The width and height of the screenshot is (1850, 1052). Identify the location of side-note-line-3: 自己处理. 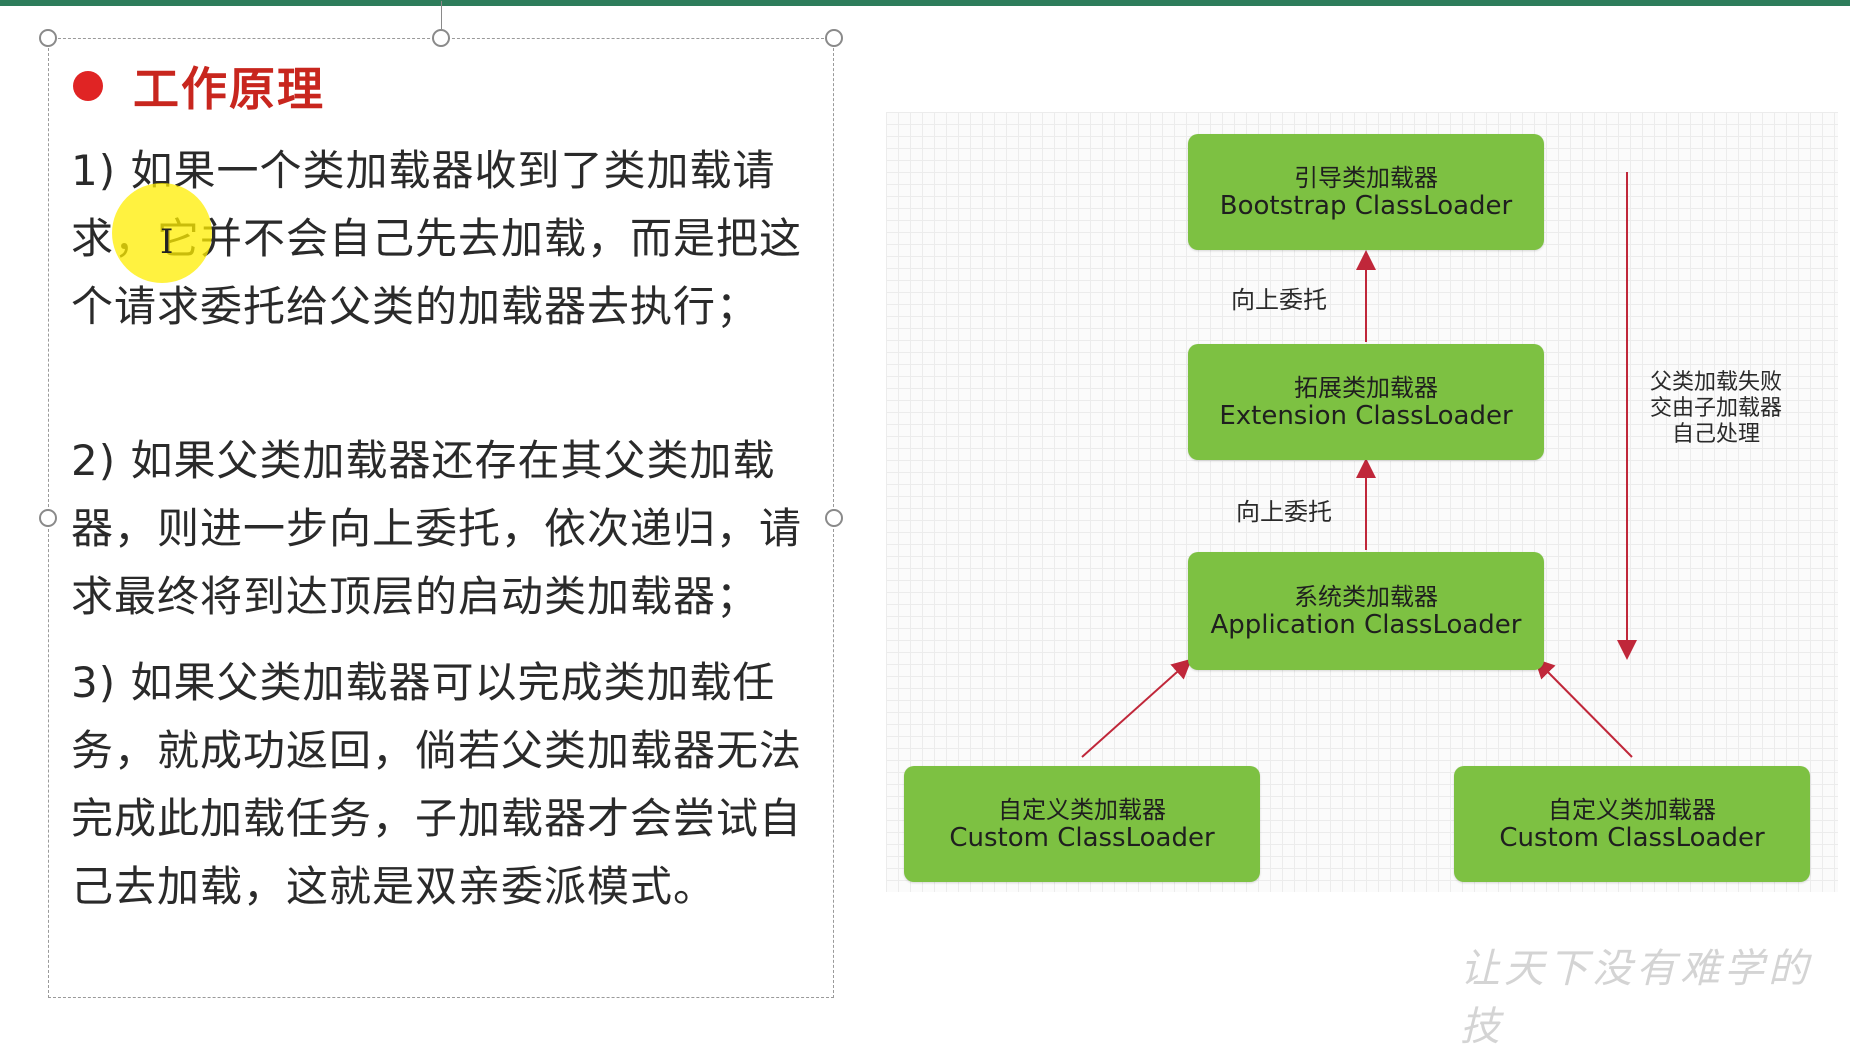
(1715, 434).